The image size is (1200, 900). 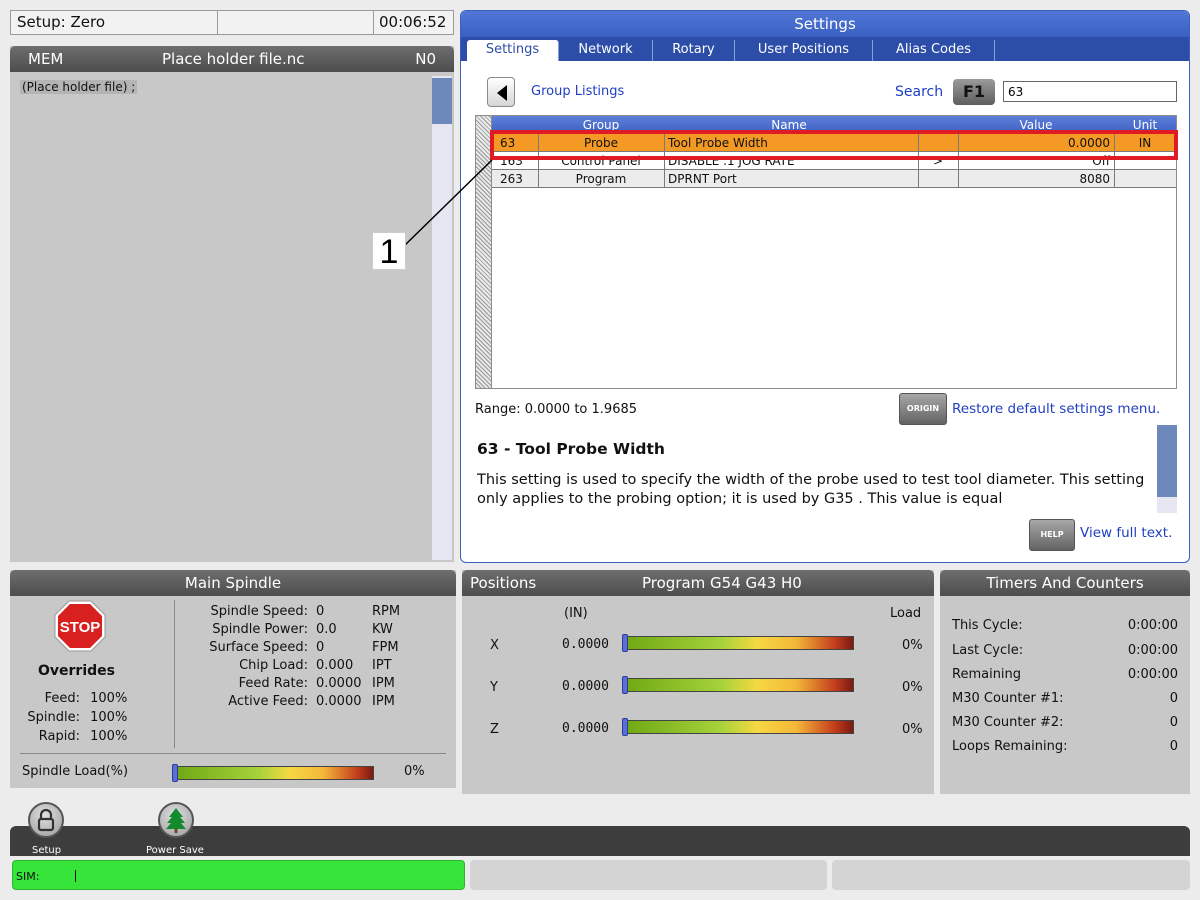 What do you see at coordinates (1065, 674) in the screenshot?
I see `timer-remaining: Remaining 0:00:00` at bounding box center [1065, 674].